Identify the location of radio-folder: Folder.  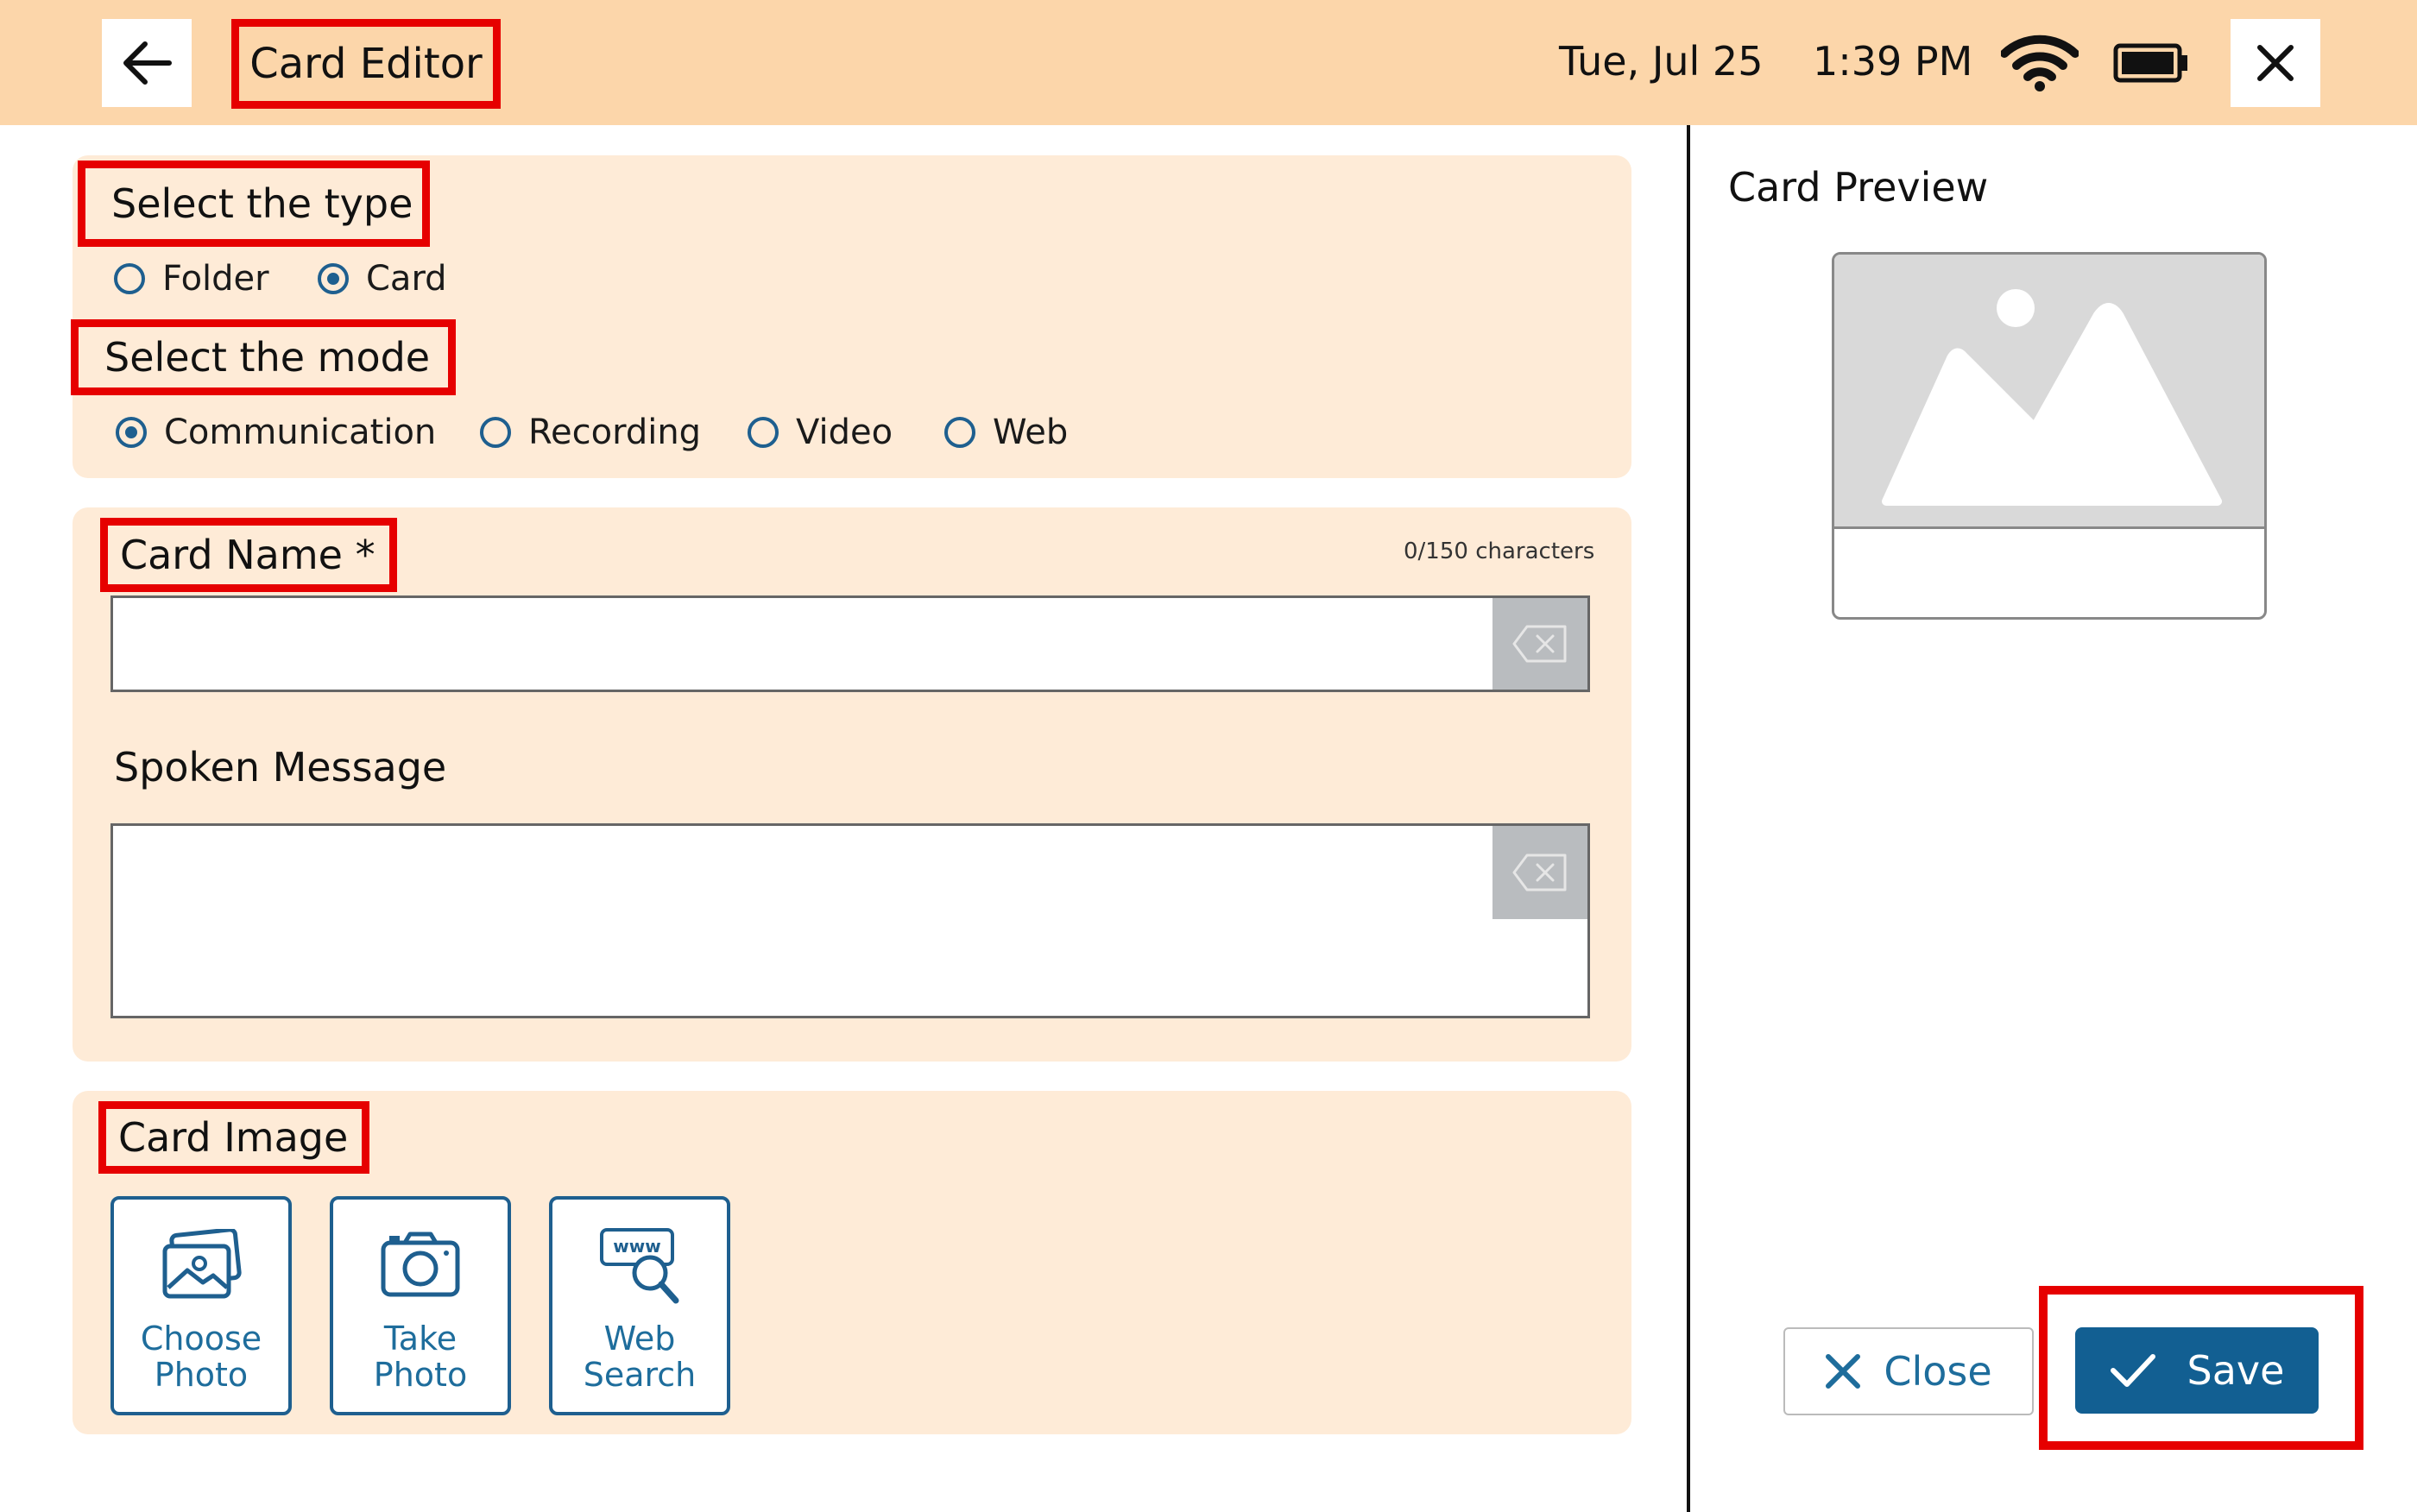
(191, 279).